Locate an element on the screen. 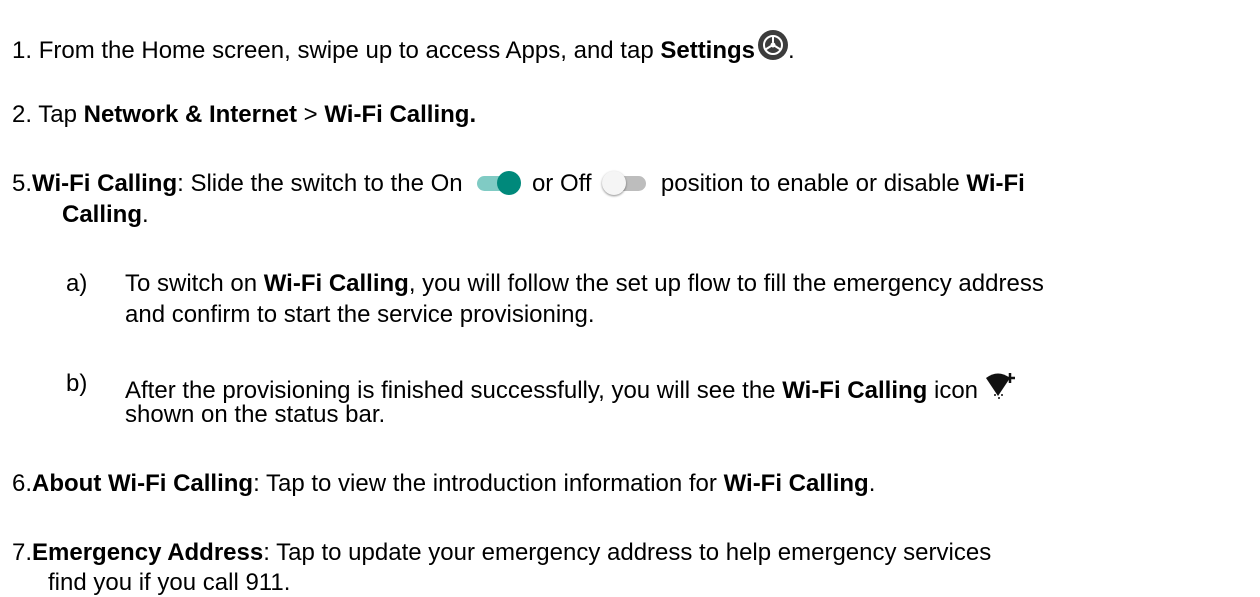 The height and width of the screenshot is (597, 1260). step-6-period: . is located at coordinates (872, 483).